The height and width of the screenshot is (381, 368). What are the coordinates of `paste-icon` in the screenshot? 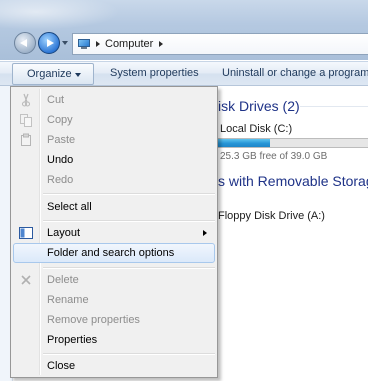 It's located at (26, 139).